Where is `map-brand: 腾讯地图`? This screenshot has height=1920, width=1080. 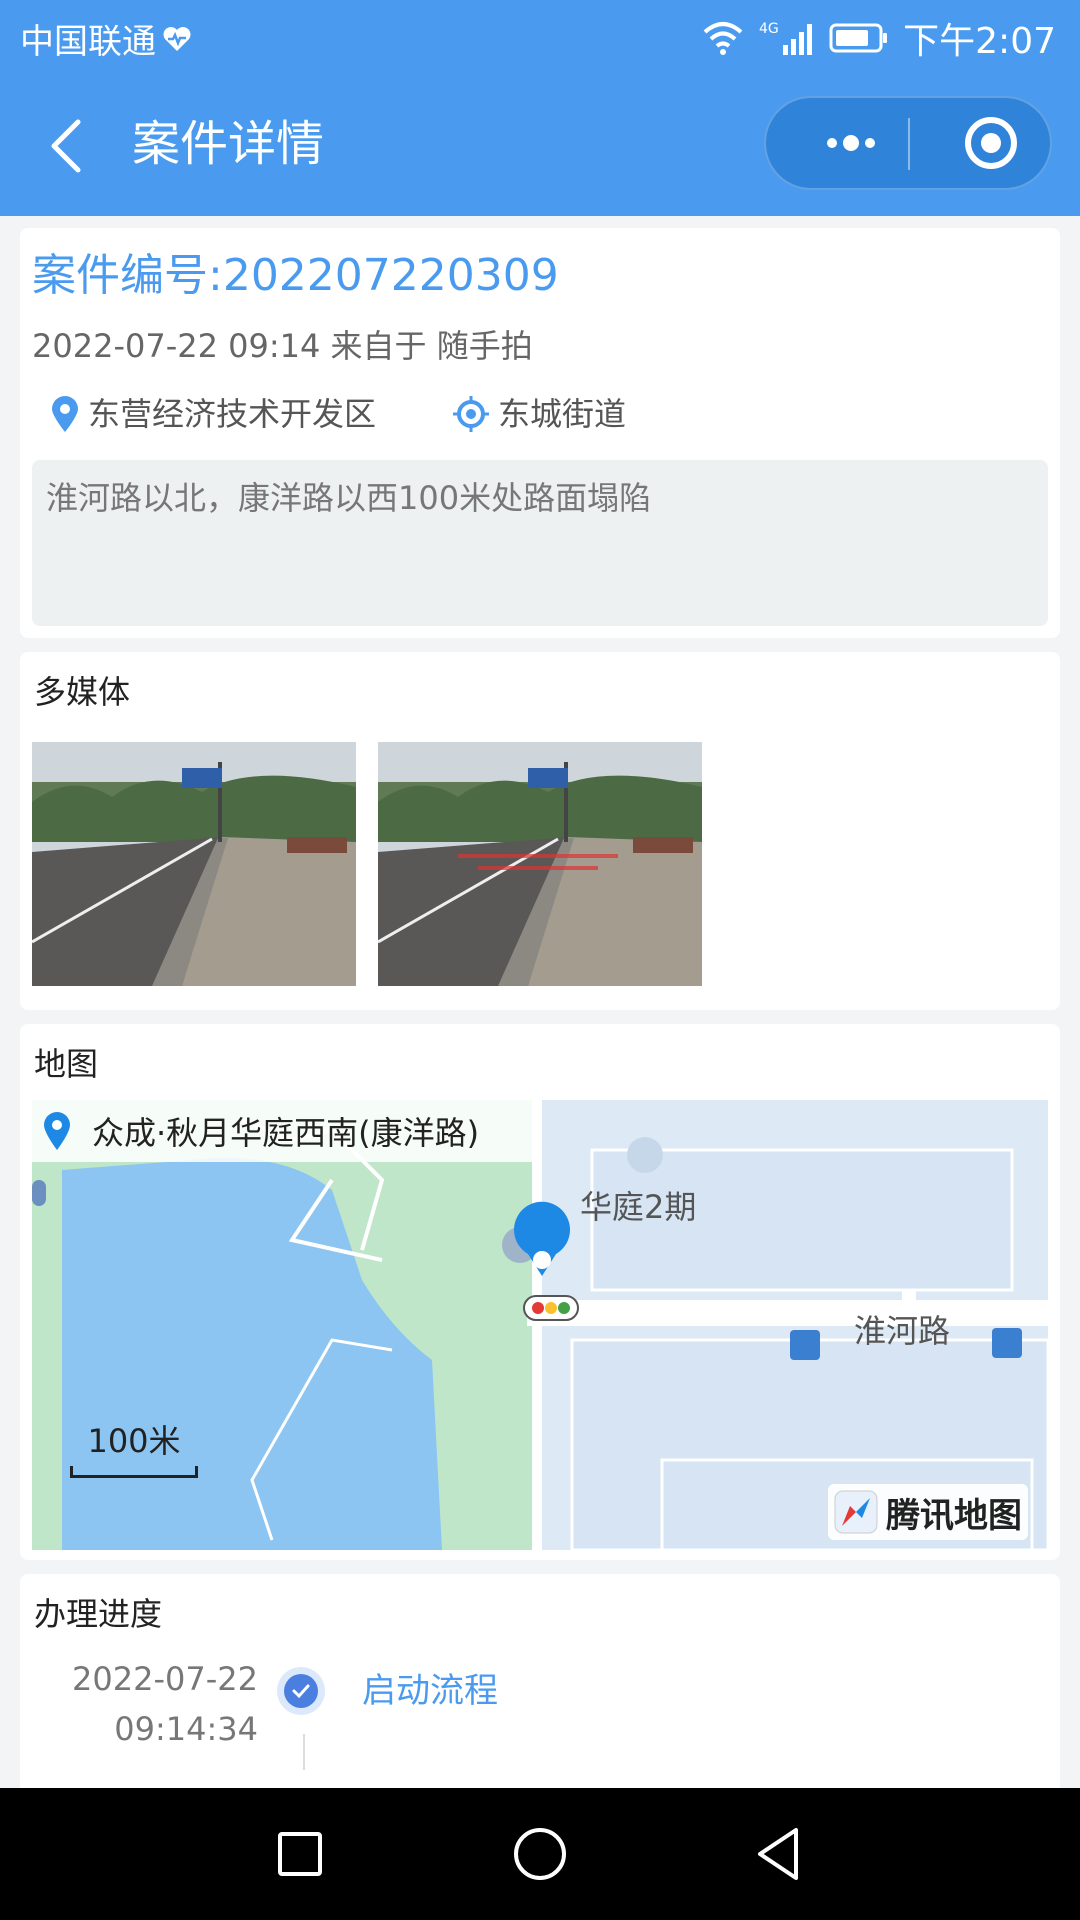
map-brand: 腾讯地图 is located at coordinates (928, 1512).